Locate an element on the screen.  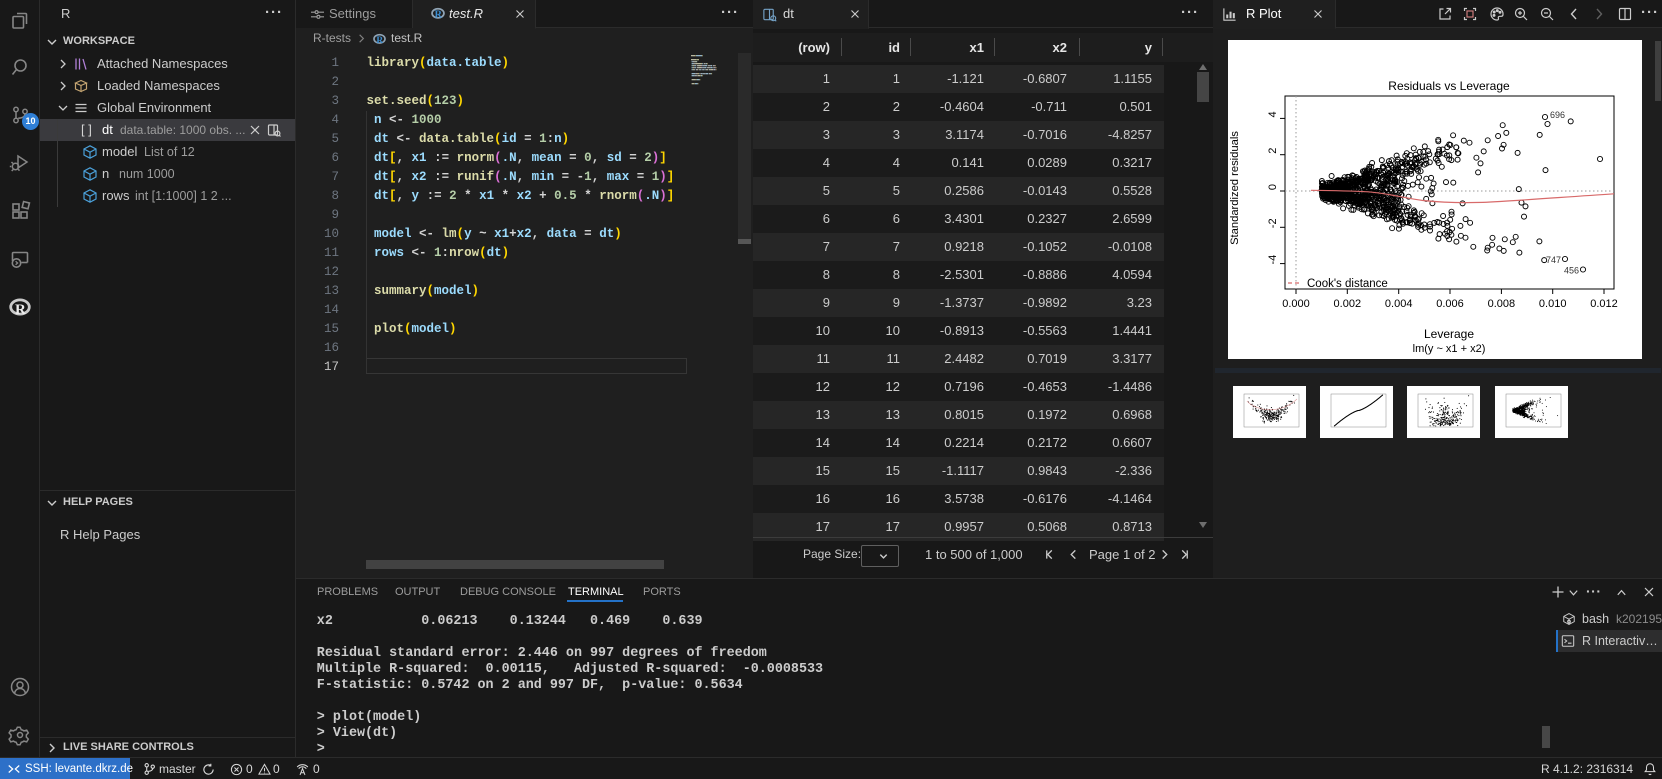
svg-text: 0.006 is located at coordinates (1450, 304).